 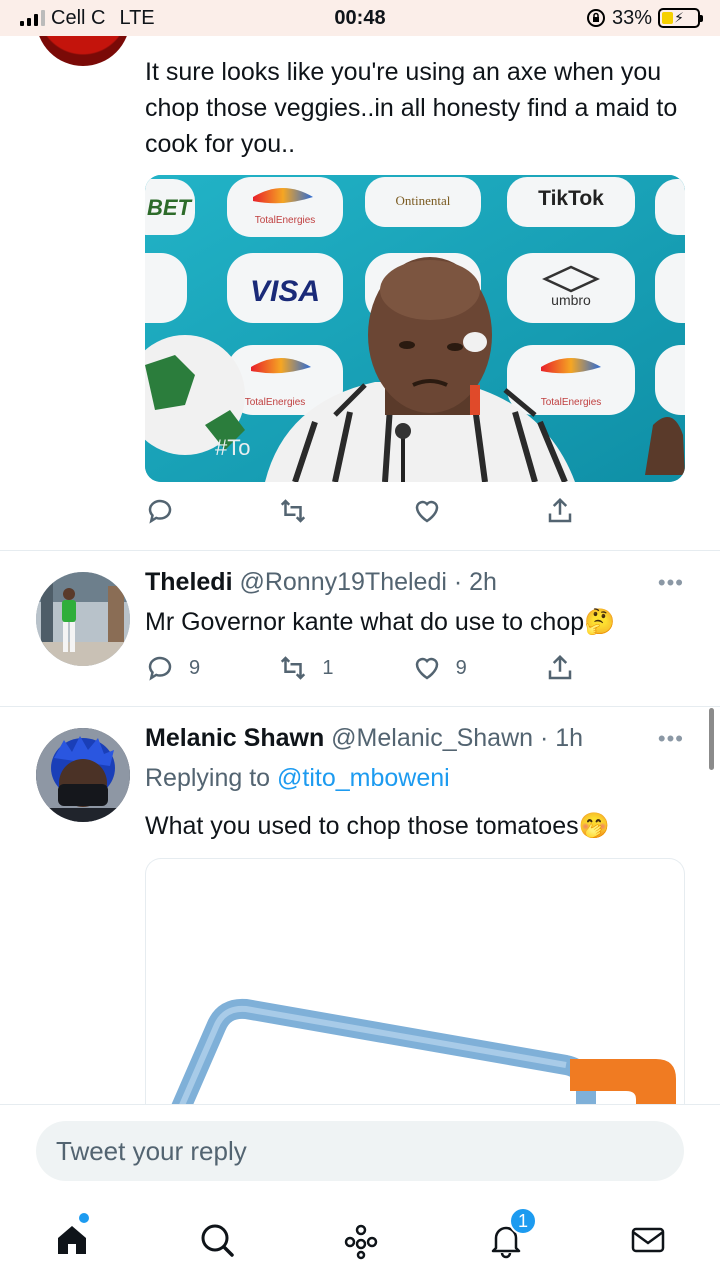 I want to click on status-left: Cell C LTE, so click(x=87, y=18).